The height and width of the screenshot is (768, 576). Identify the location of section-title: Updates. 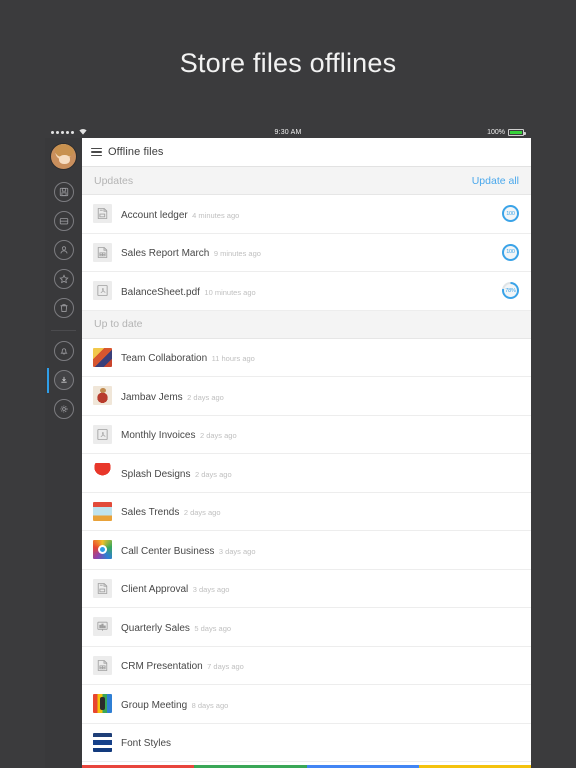
(114, 180).